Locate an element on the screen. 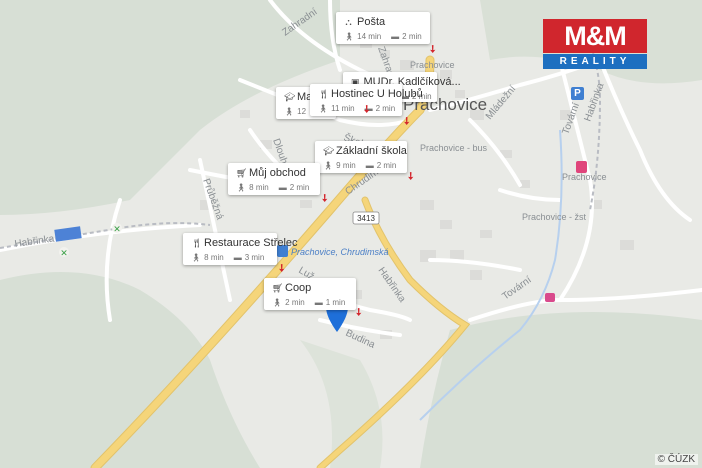 The height and width of the screenshot is (468, 702). poi-card-post: ⛬ Pošta 🚶︎ 14 min ▬ 2 min is located at coordinates (383, 28).